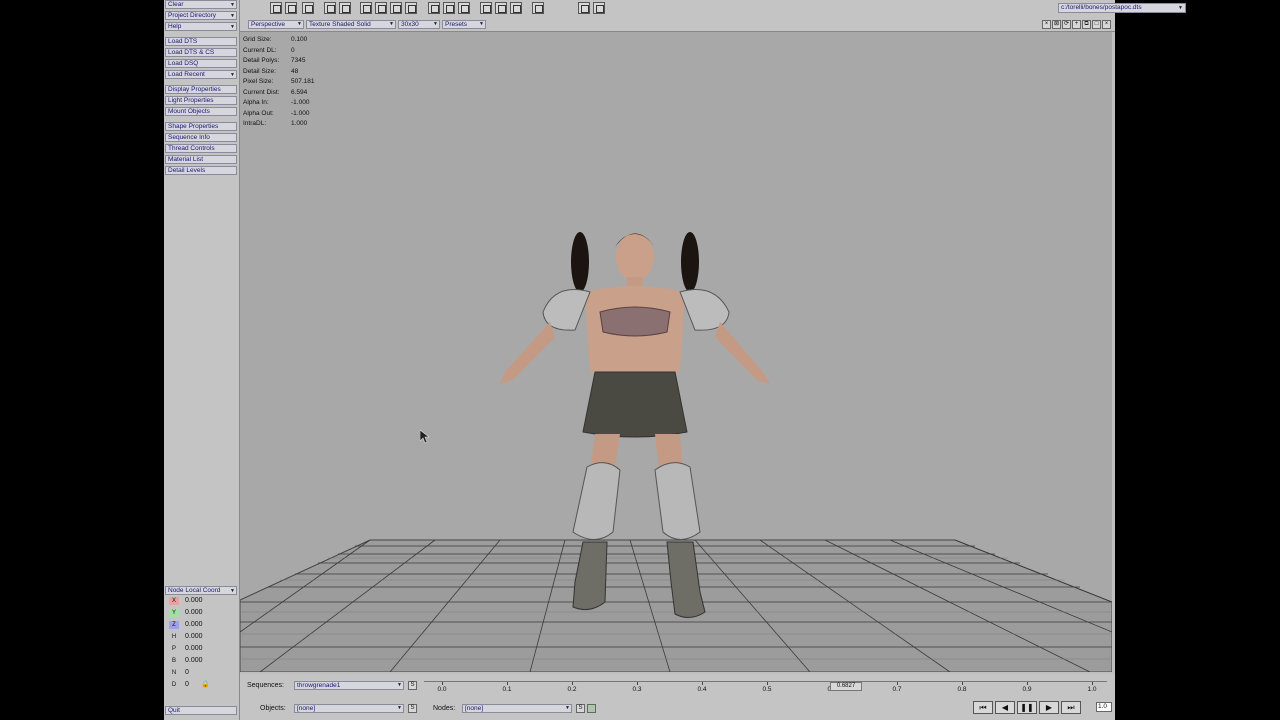 The height and width of the screenshot is (720, 1280). I want to click on timeline-tick: 0.2, so click(572, 689).